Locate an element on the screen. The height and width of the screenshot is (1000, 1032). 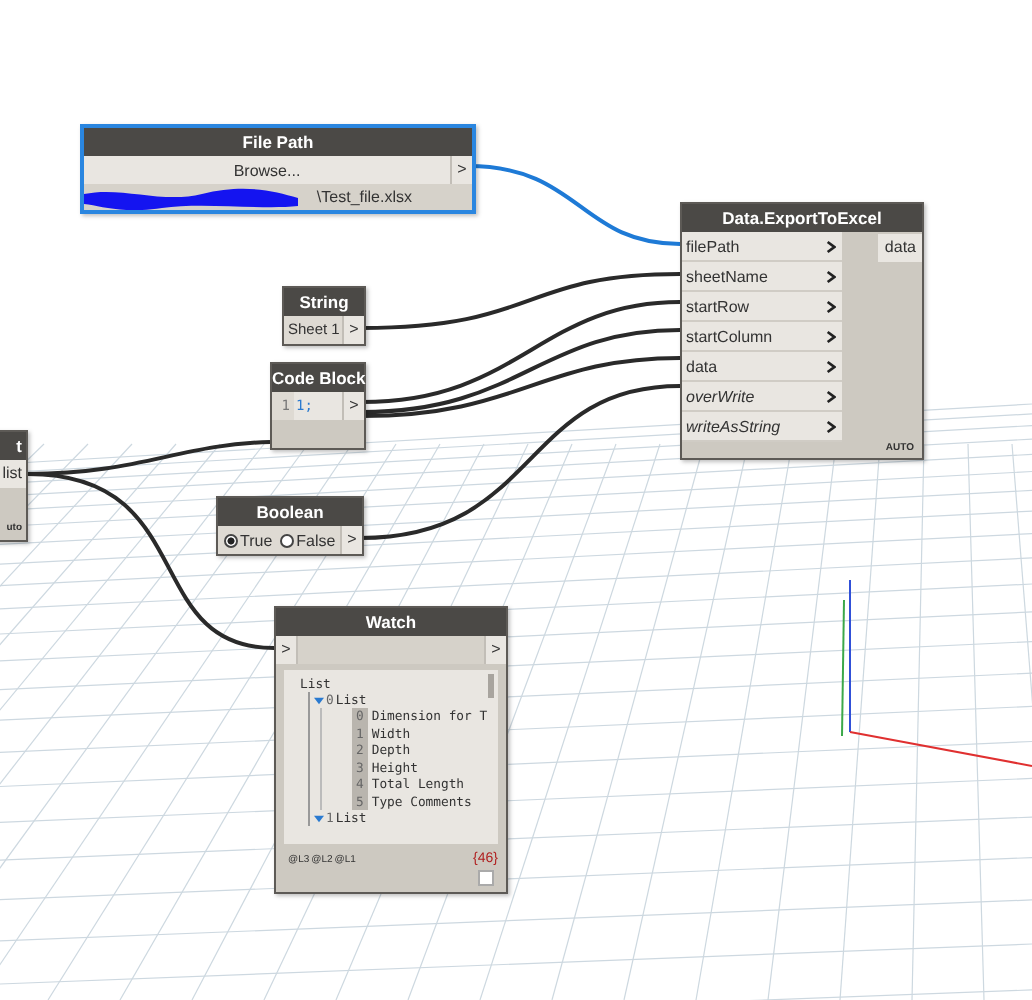
input-port: > is located at coordinates (287, 650).